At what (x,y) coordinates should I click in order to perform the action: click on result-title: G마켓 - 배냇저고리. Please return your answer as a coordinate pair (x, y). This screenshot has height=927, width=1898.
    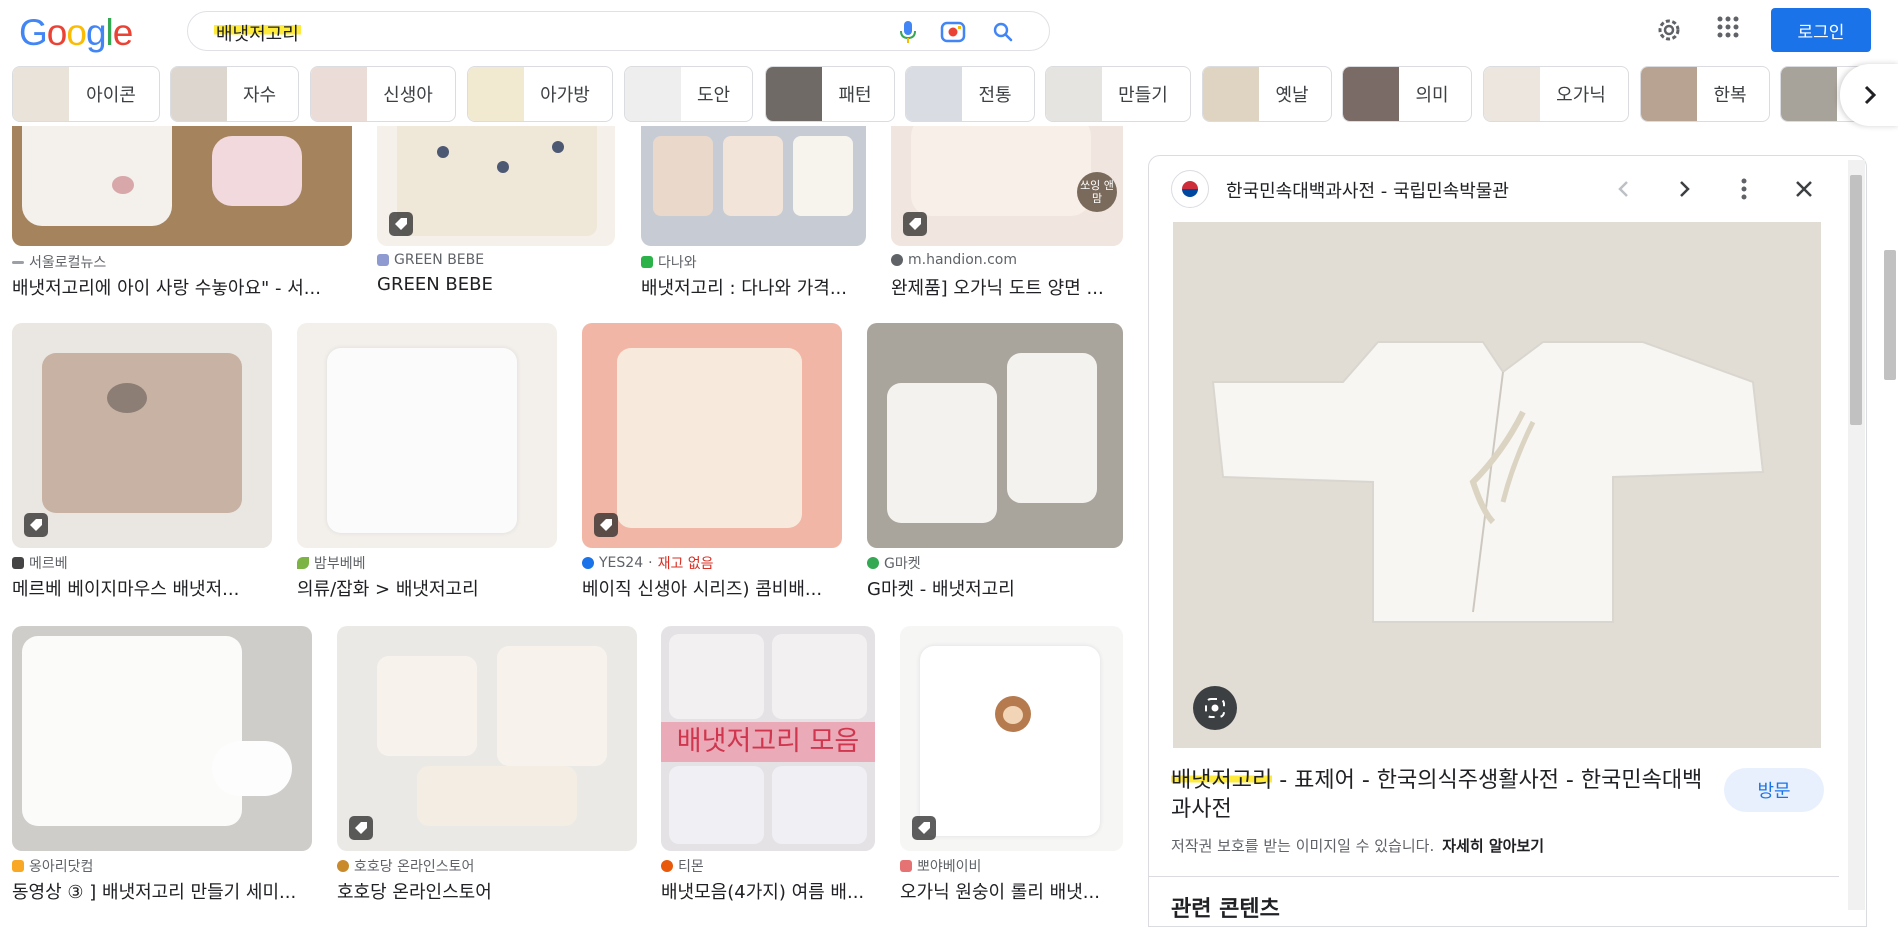
    Looking at the image, I should click on (995, 588).